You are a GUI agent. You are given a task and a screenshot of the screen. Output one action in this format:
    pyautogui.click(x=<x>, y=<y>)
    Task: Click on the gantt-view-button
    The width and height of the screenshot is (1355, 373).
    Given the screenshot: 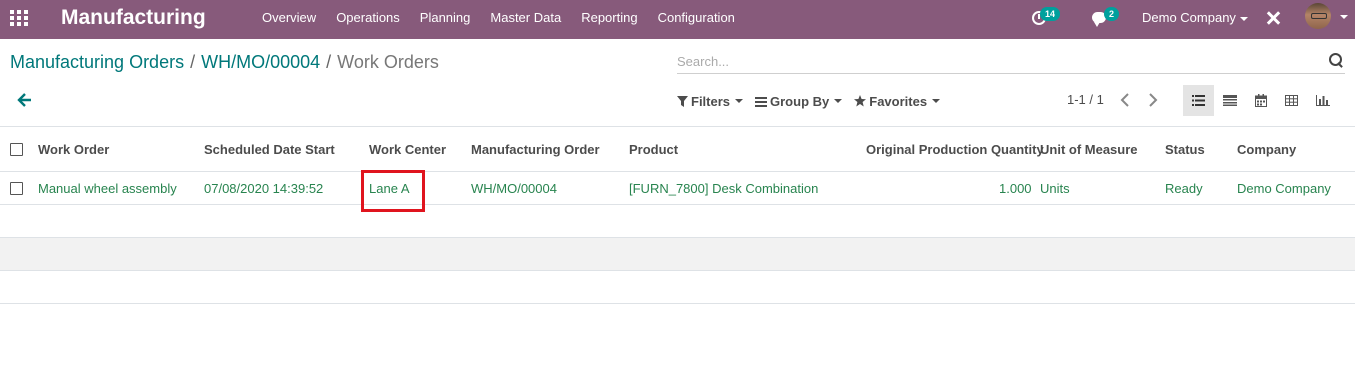 What is the action you would take?
    pyautogui.click(x=1229, y=100)
    